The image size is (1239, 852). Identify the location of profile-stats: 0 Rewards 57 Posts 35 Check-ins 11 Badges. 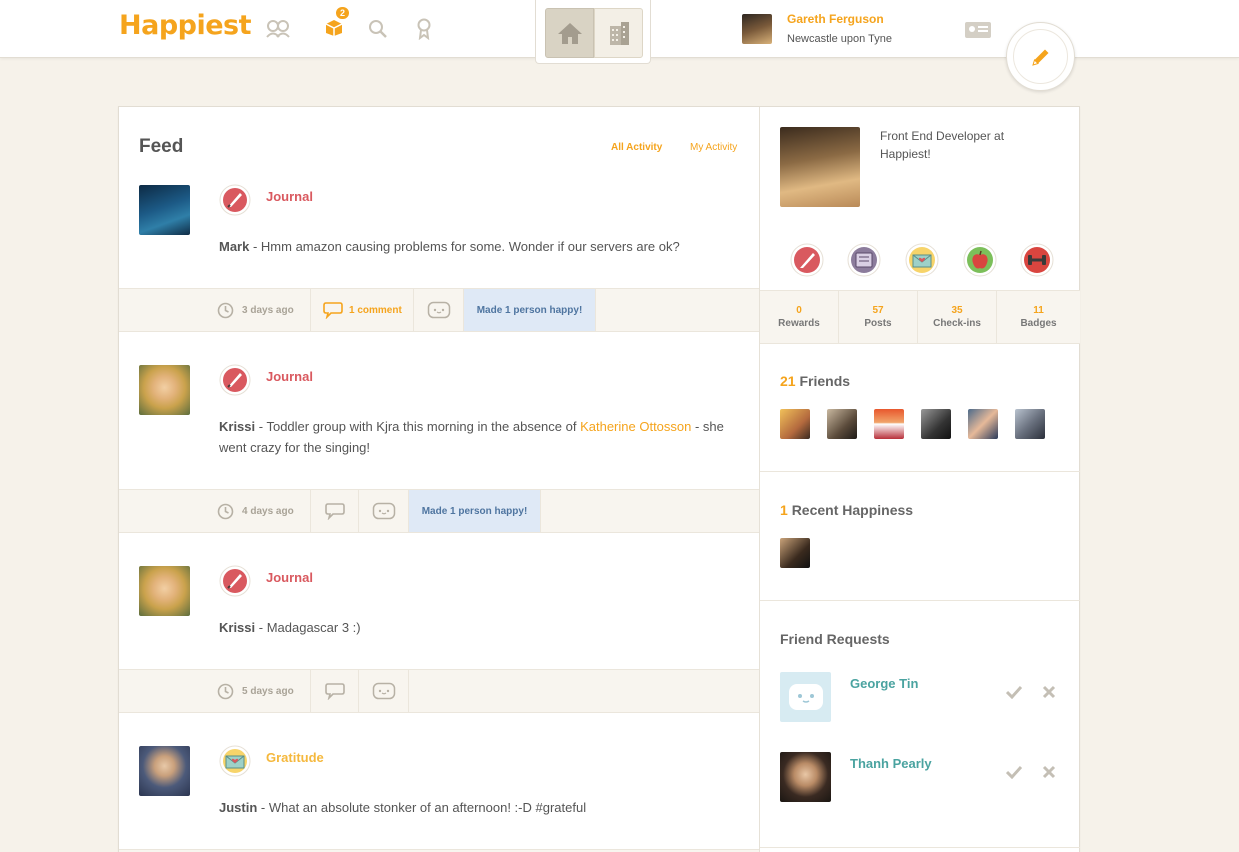
(920, 317).